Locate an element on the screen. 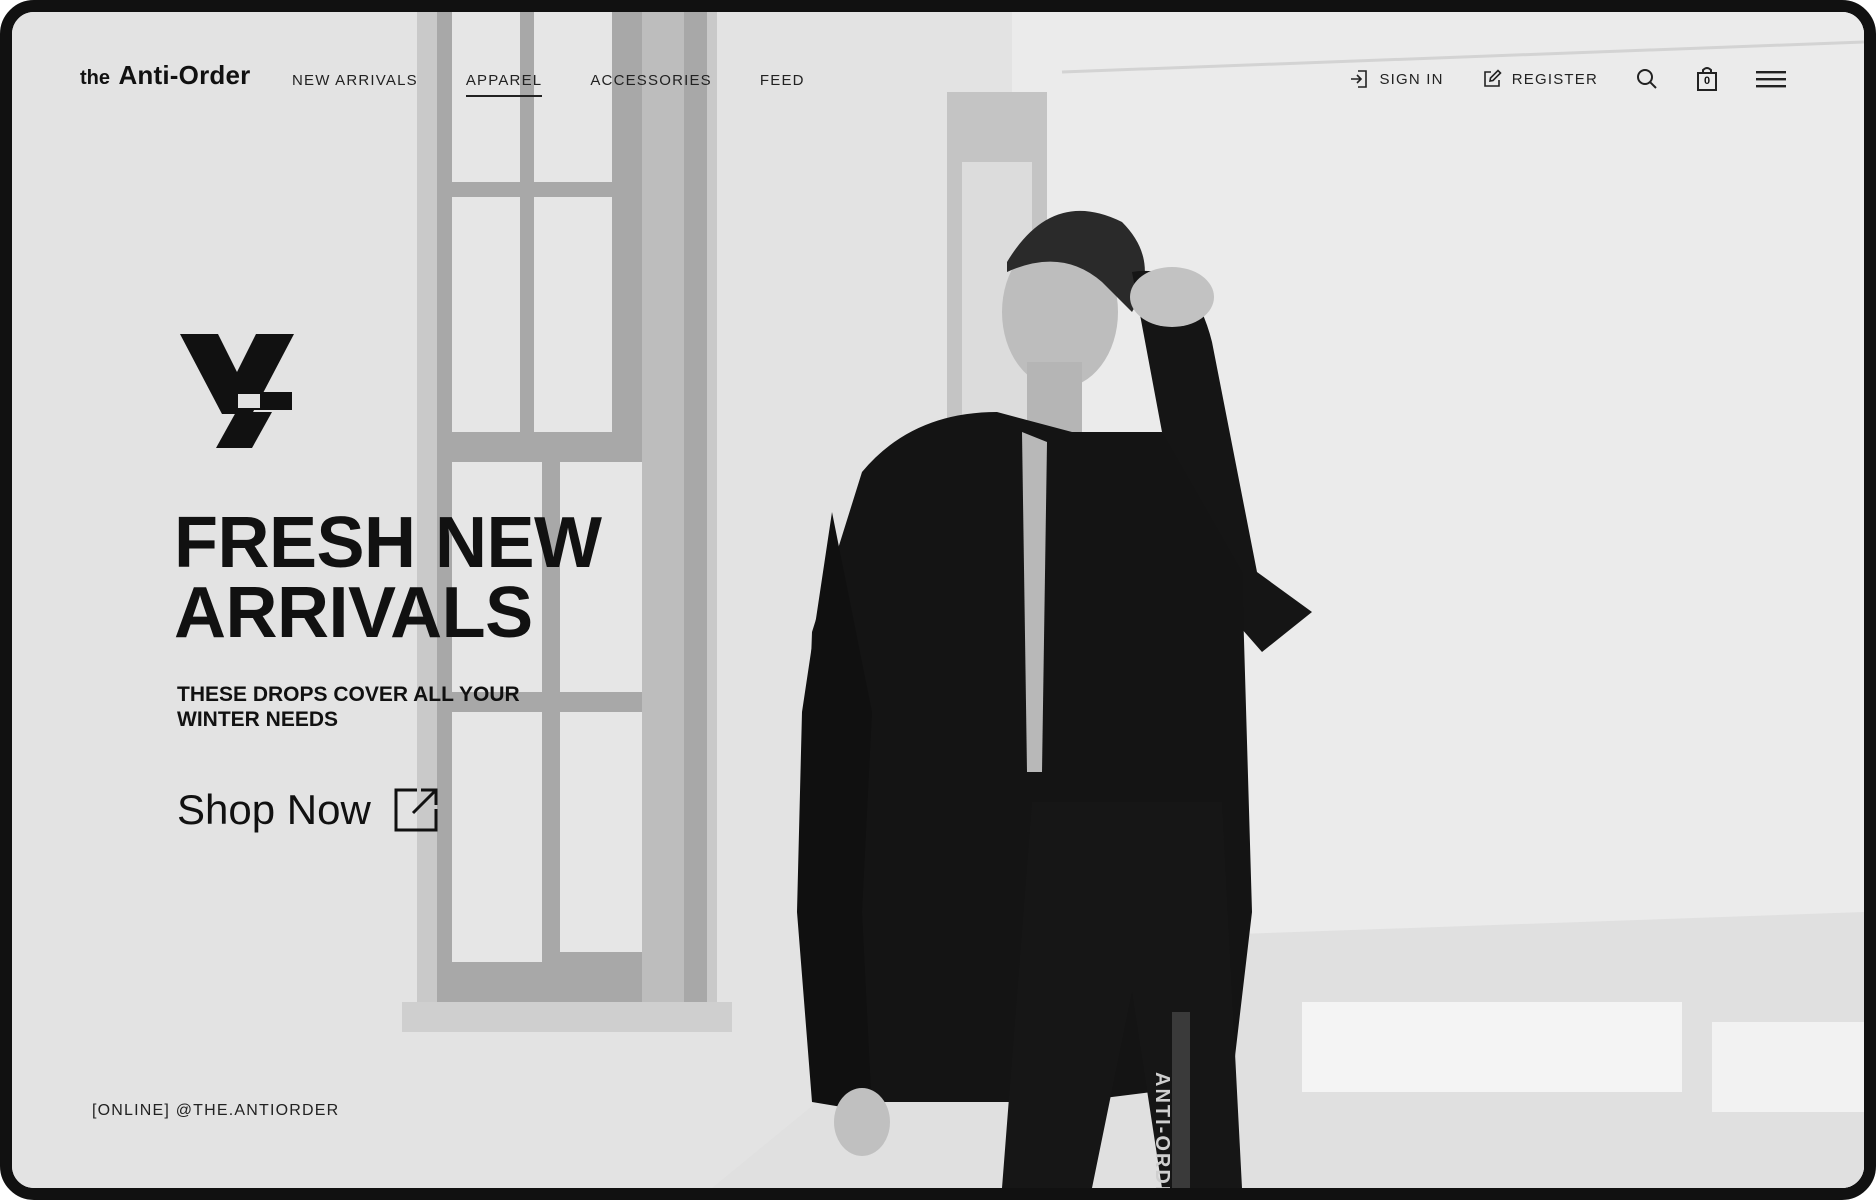 The width and height of the screenshot is (1876, 1200). sign-in-label: SIGN IN is located at coordinates (1411, 79).